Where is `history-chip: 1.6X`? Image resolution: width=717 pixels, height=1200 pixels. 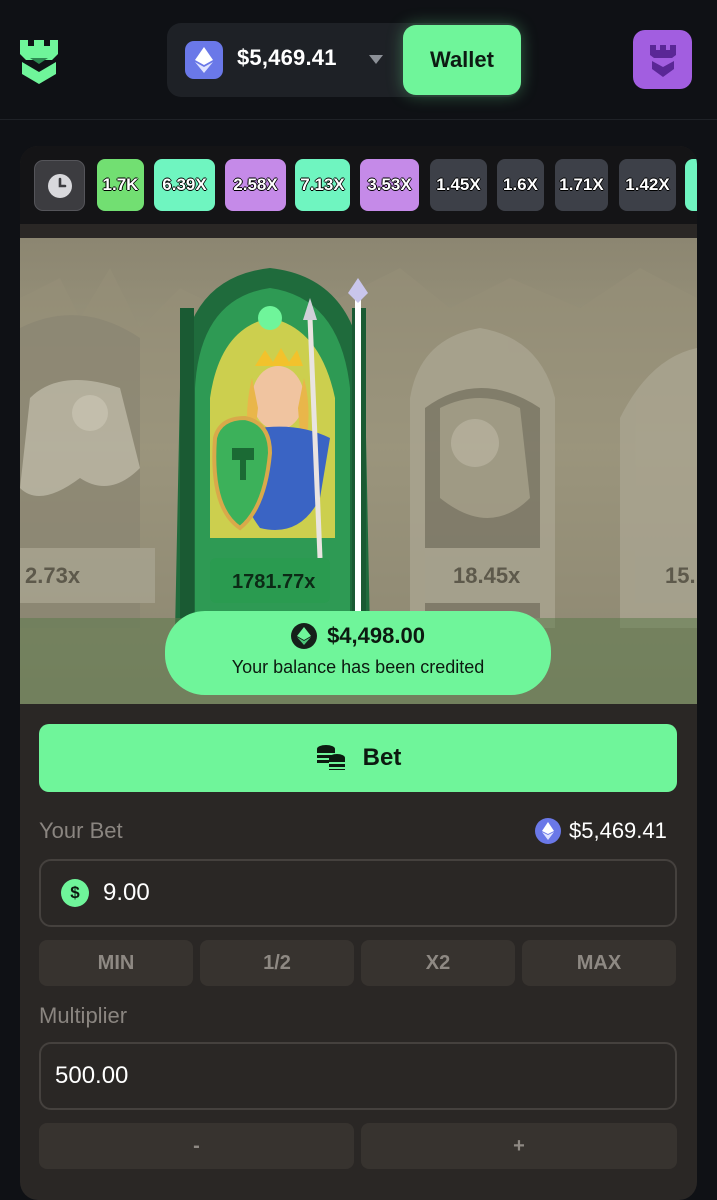
history-chip: 1.6X is located at coordinates (520, 185).